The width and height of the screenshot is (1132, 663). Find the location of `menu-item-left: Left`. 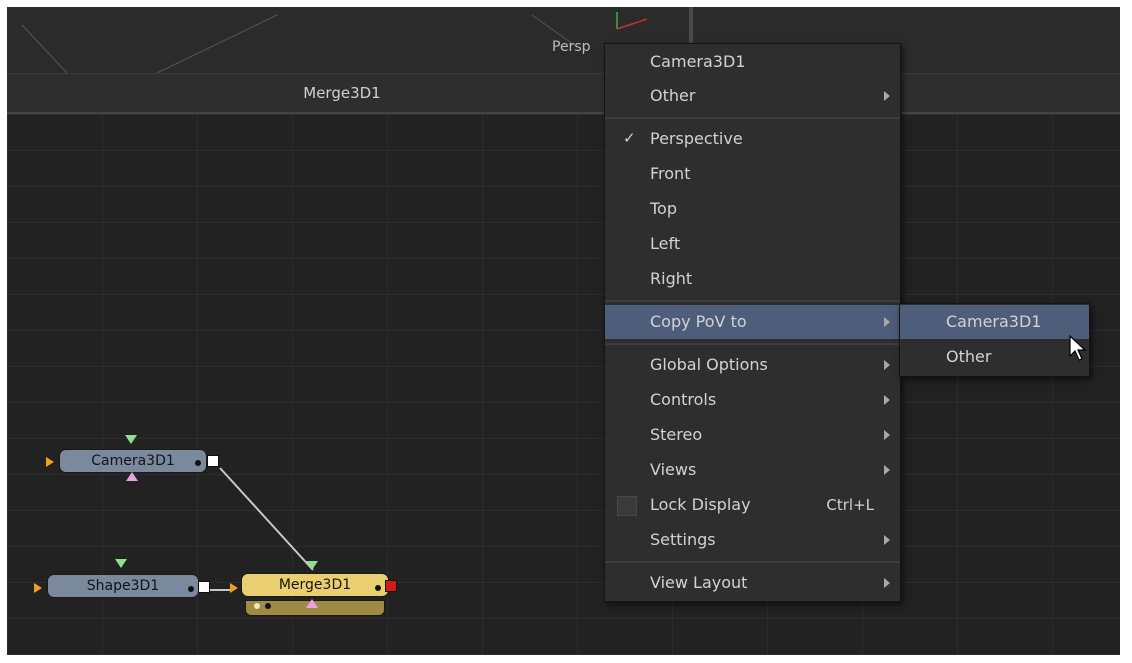

menu-item-left: Left is located at coordinates (752, 244).